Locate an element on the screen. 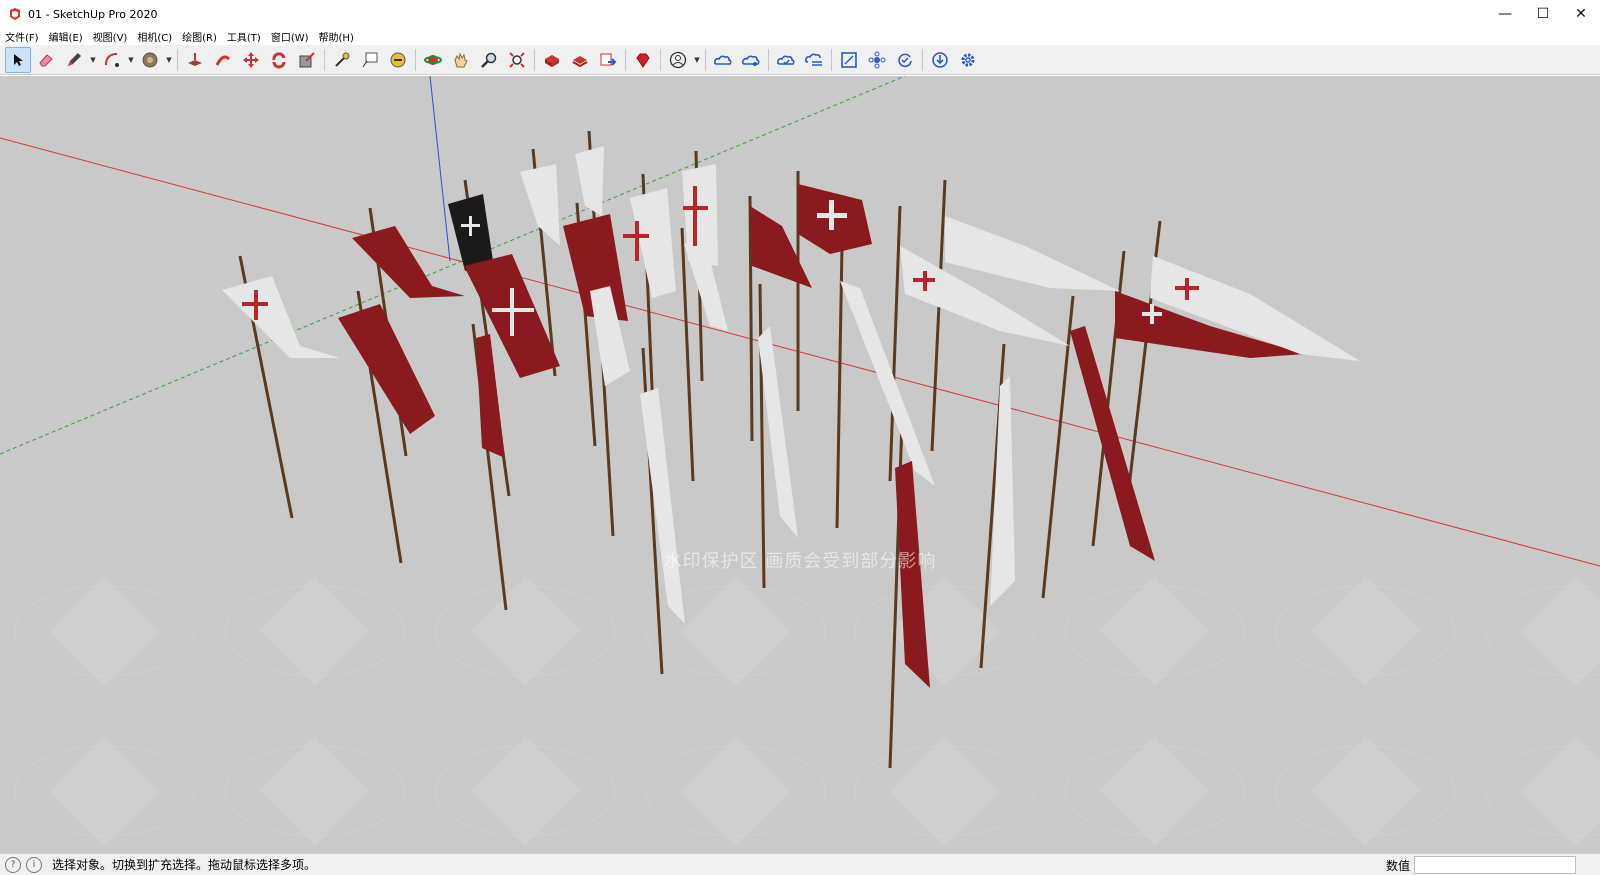 The height and width of the screenshot is (875, 1600). paint-bucket-tool-button is located at coordinates (150, 60).